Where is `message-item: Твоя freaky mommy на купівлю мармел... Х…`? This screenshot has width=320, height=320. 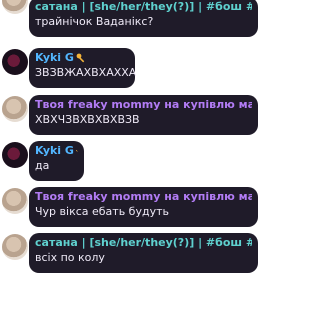 message-item: Твоя freaky mommy на купівлю мармел... Х… is located at coordinates (130, 115).